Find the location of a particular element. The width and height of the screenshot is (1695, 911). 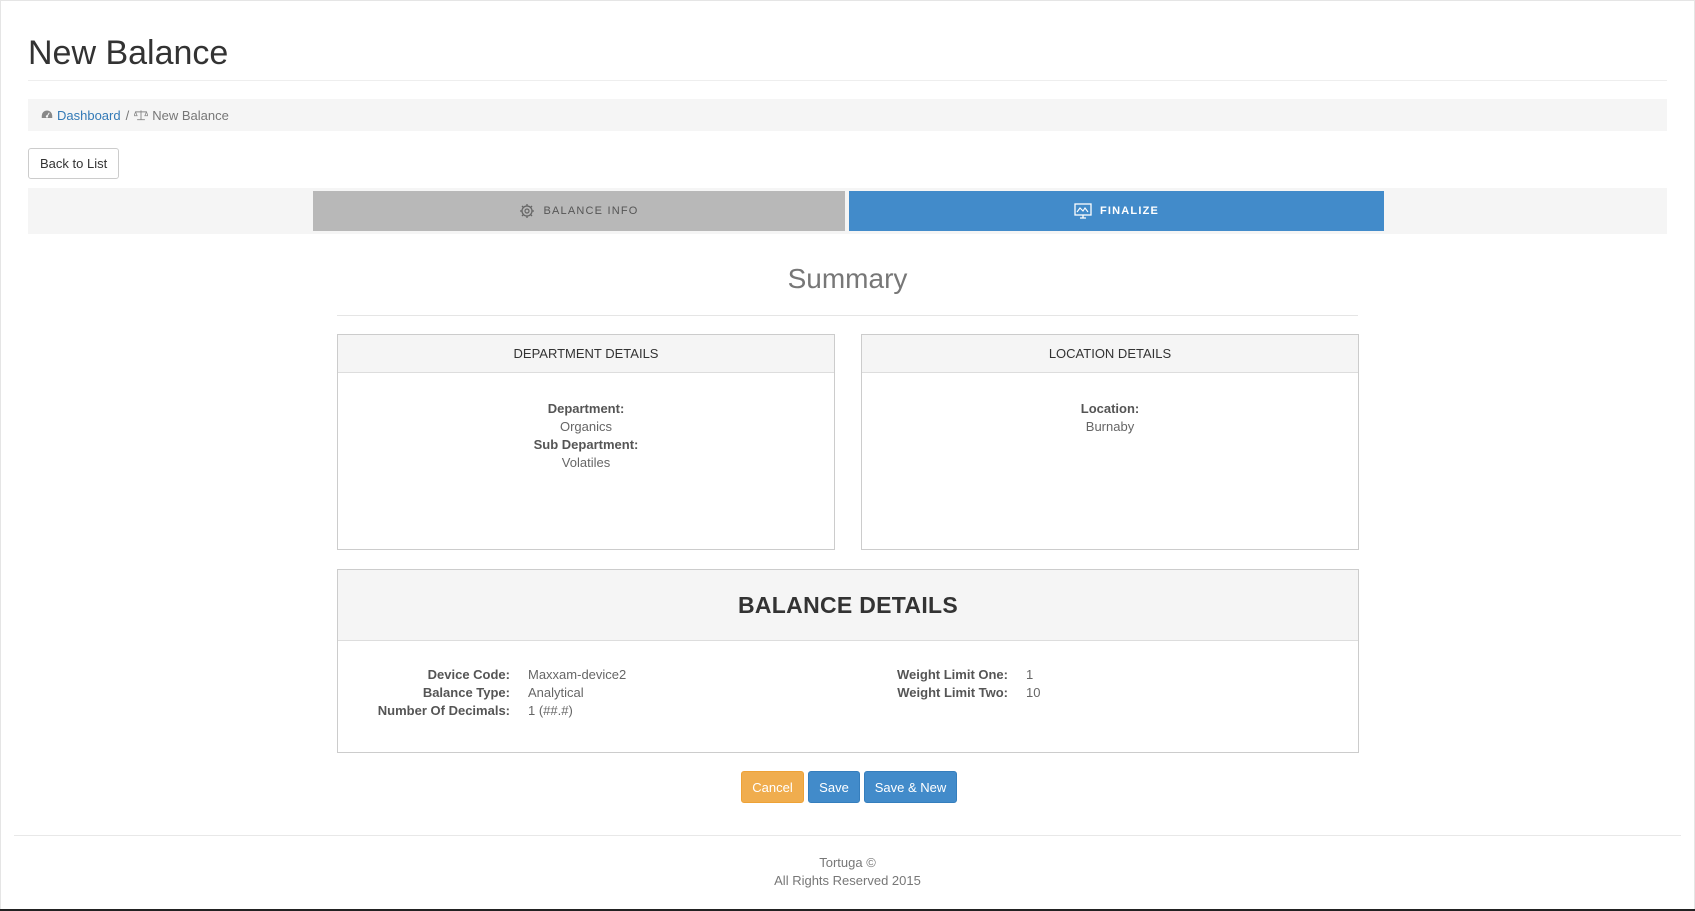

department-value: Organics is located at coordinates (586, 426).